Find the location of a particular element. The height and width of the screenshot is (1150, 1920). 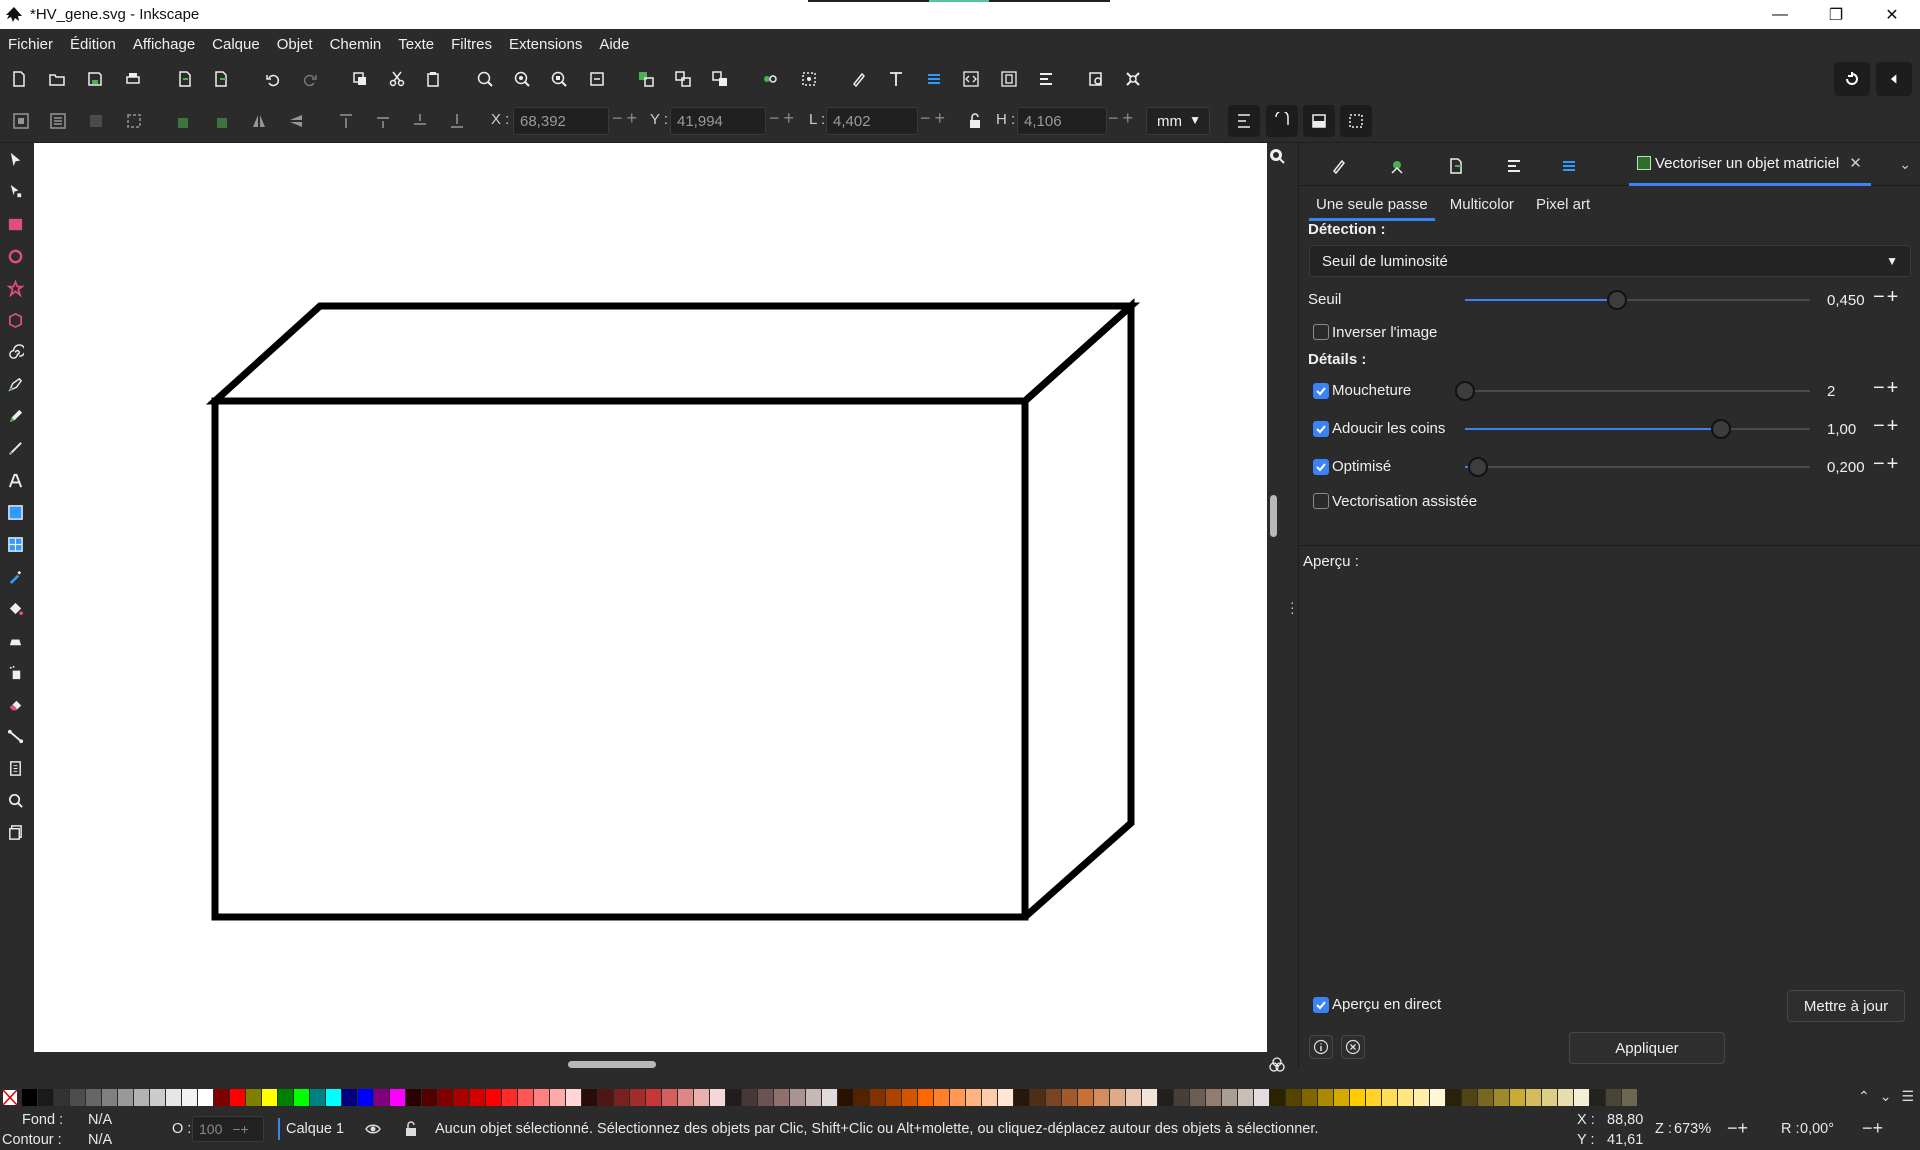

box3d-tool-icon is located at coordinates (15, 320).